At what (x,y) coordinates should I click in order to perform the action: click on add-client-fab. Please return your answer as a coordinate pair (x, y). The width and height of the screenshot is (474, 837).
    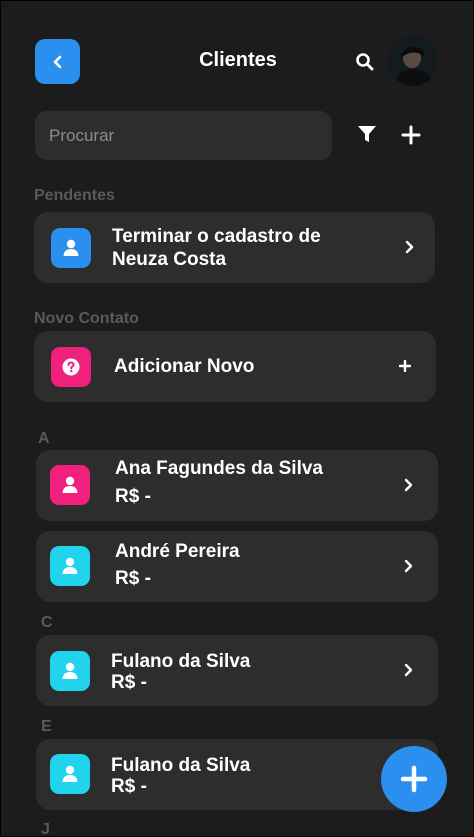
    Looking at the image, I should click on (414, 779).